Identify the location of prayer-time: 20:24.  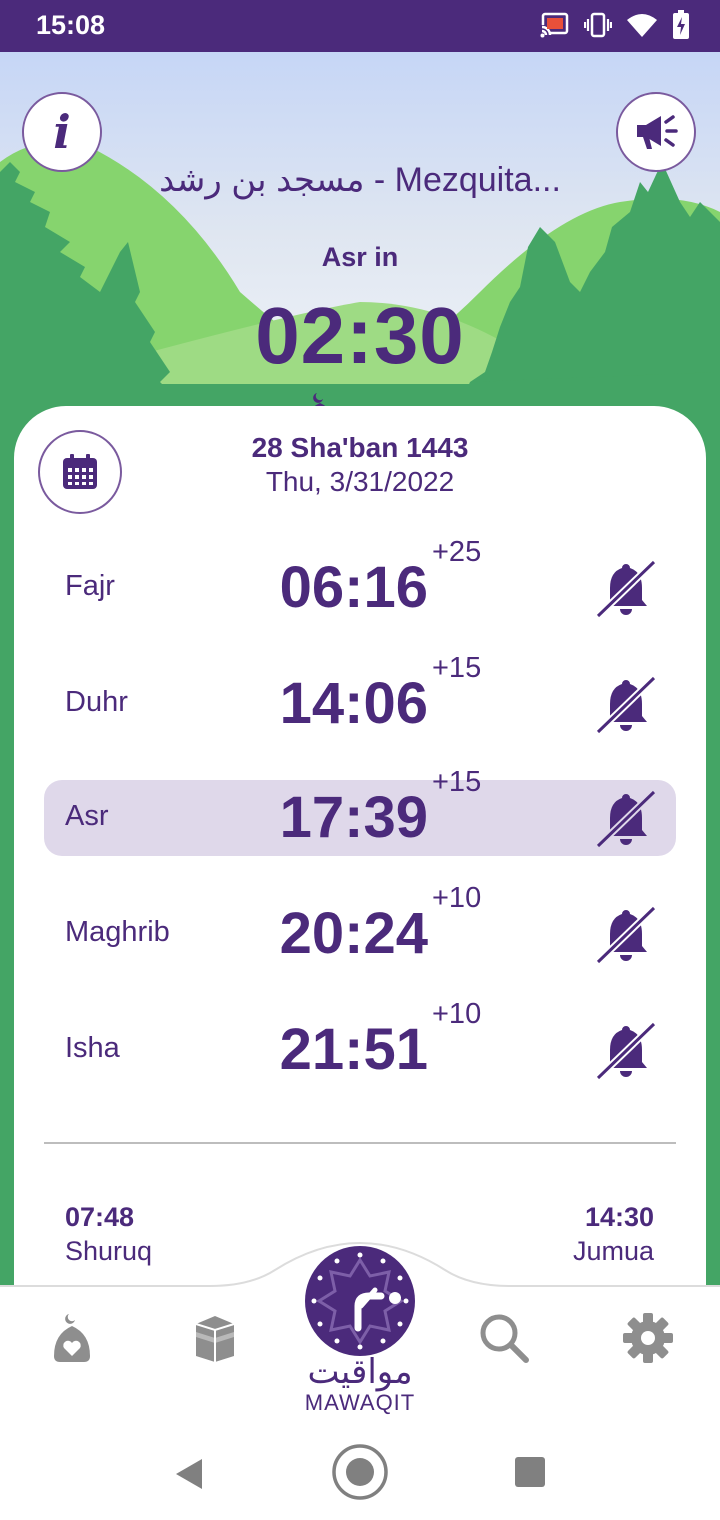
(353, 933).